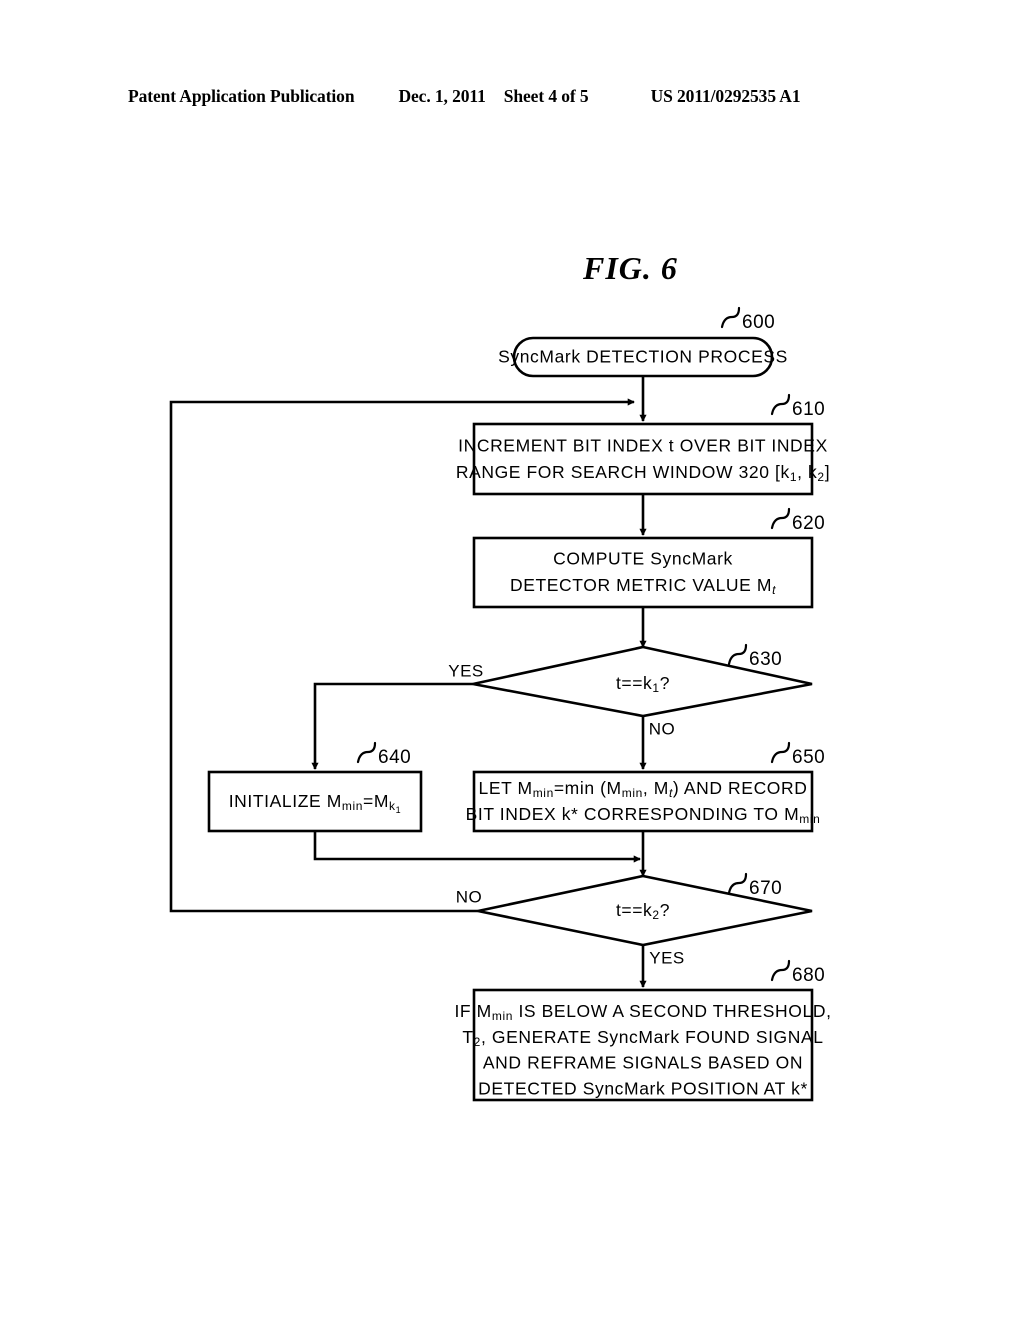 This screenshot has height=1320, width=1024. I want to click on ref-number-630: 630, so click(765, 659).